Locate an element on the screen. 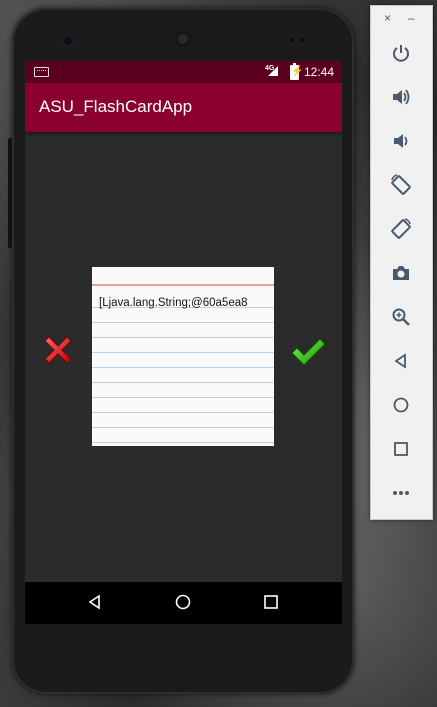 This screenshot has height=707, width=437. volume-up-icon is located at coordinates (401, 97).